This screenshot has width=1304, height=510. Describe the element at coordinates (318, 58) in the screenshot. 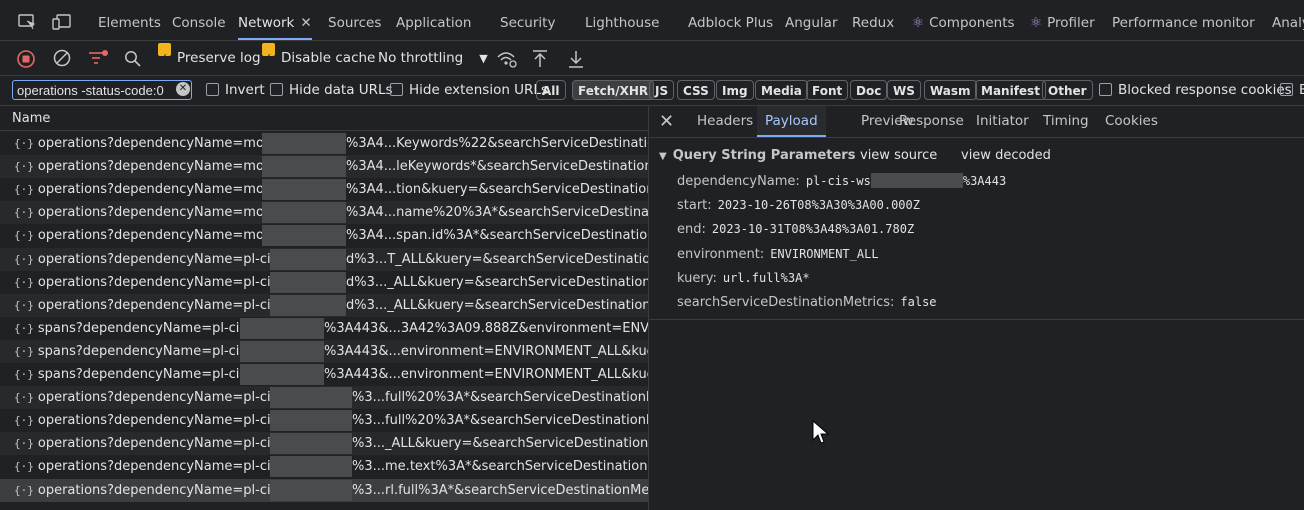

I see `disable-cache-checkbox: Disable cache` at that location.